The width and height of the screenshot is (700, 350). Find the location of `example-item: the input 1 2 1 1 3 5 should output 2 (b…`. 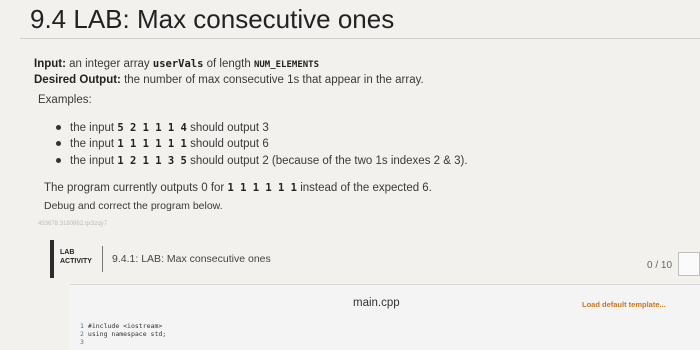

example-item: the input 1 2 1 1 3 5 should output 2 (b… is located at coordinates (262, 161).